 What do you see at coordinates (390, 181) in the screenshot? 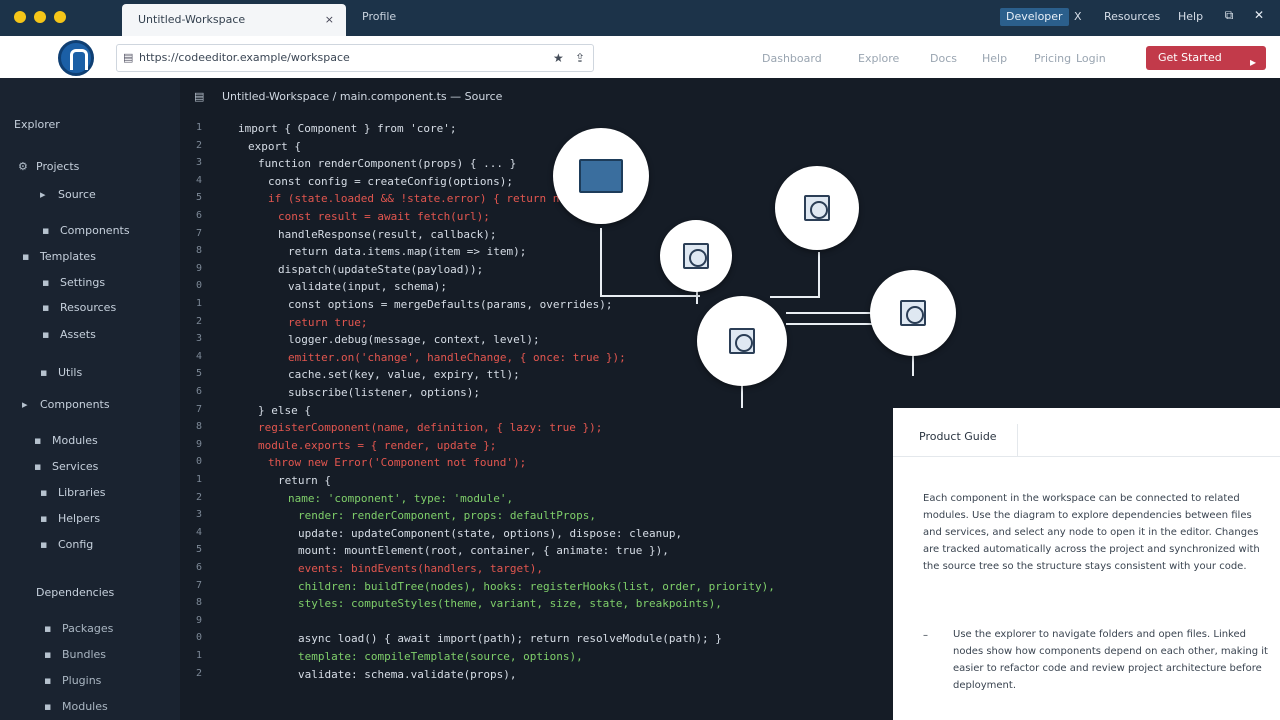
I see `code-line: const config = createConfig(options);` at bounding box center [390, 181].